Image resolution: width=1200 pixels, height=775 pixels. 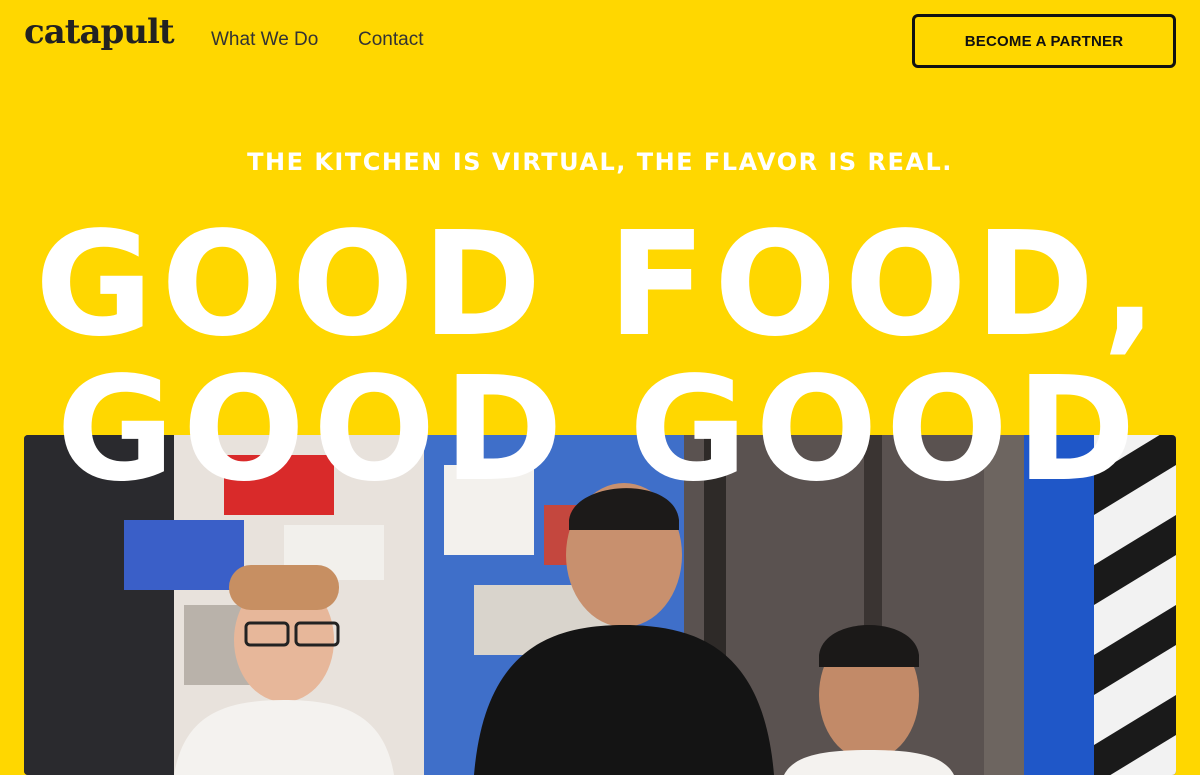 What do you see at coordinates (99, 32) in the screenshot?
I see `catapult-logo: catapult` at bounding box center [99, 32].